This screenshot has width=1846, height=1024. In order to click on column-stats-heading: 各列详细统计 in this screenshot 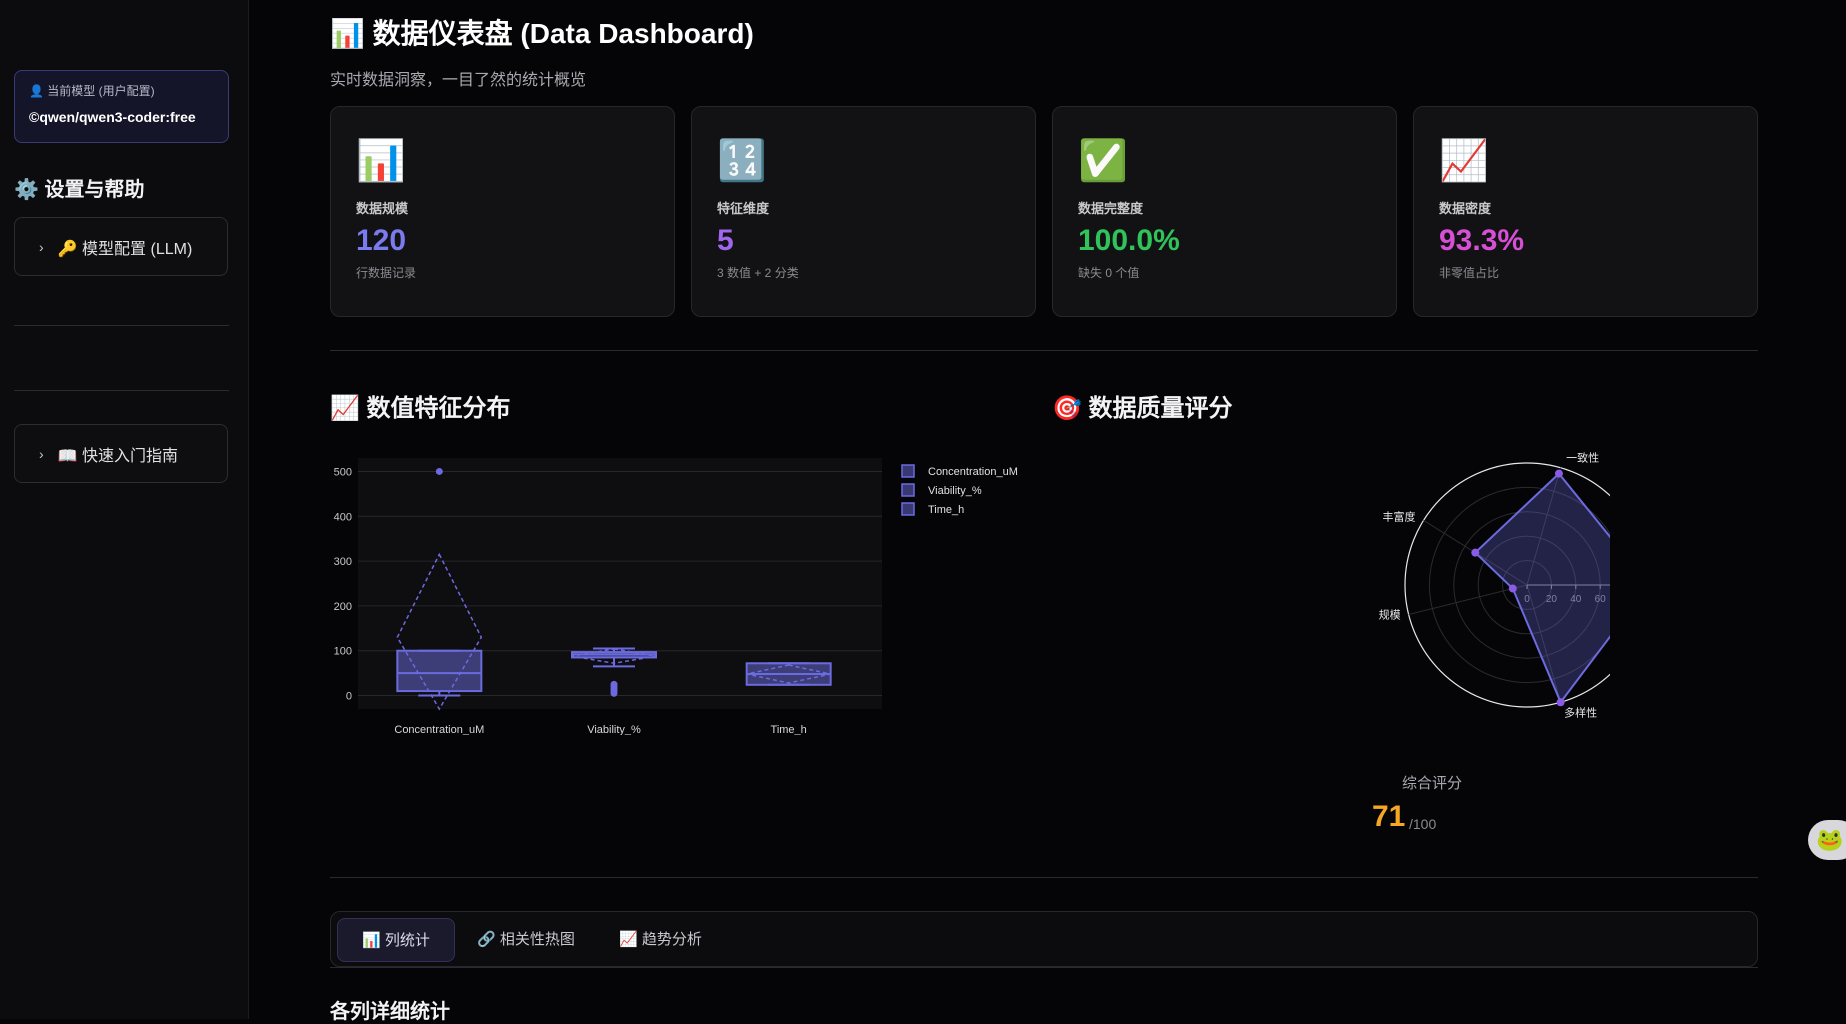, I will do `click(390, 1012)`.